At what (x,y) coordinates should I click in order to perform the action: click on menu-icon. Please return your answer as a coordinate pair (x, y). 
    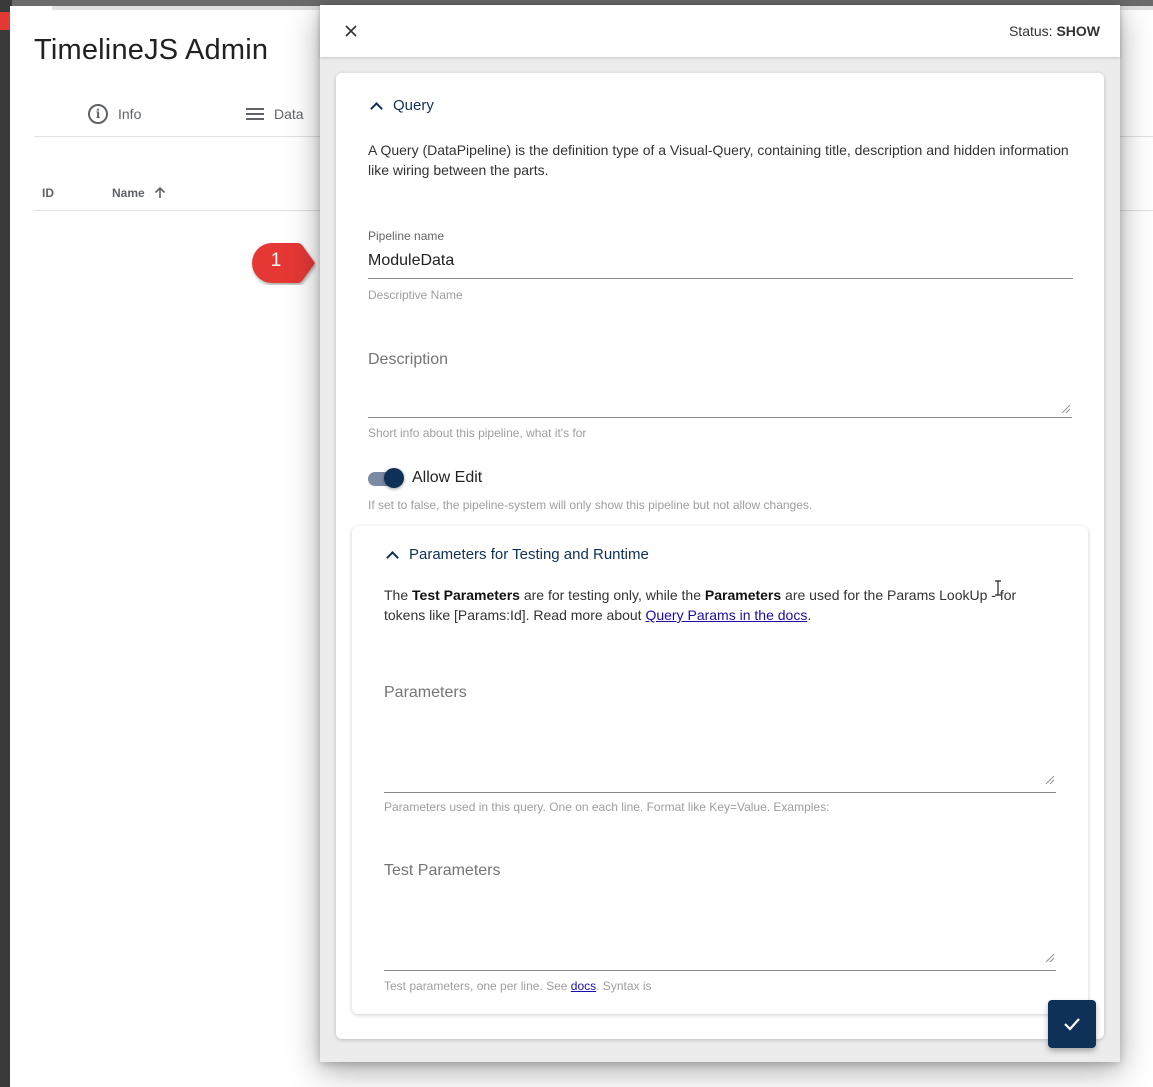
    Looking at the image, I should click on (255, 114).